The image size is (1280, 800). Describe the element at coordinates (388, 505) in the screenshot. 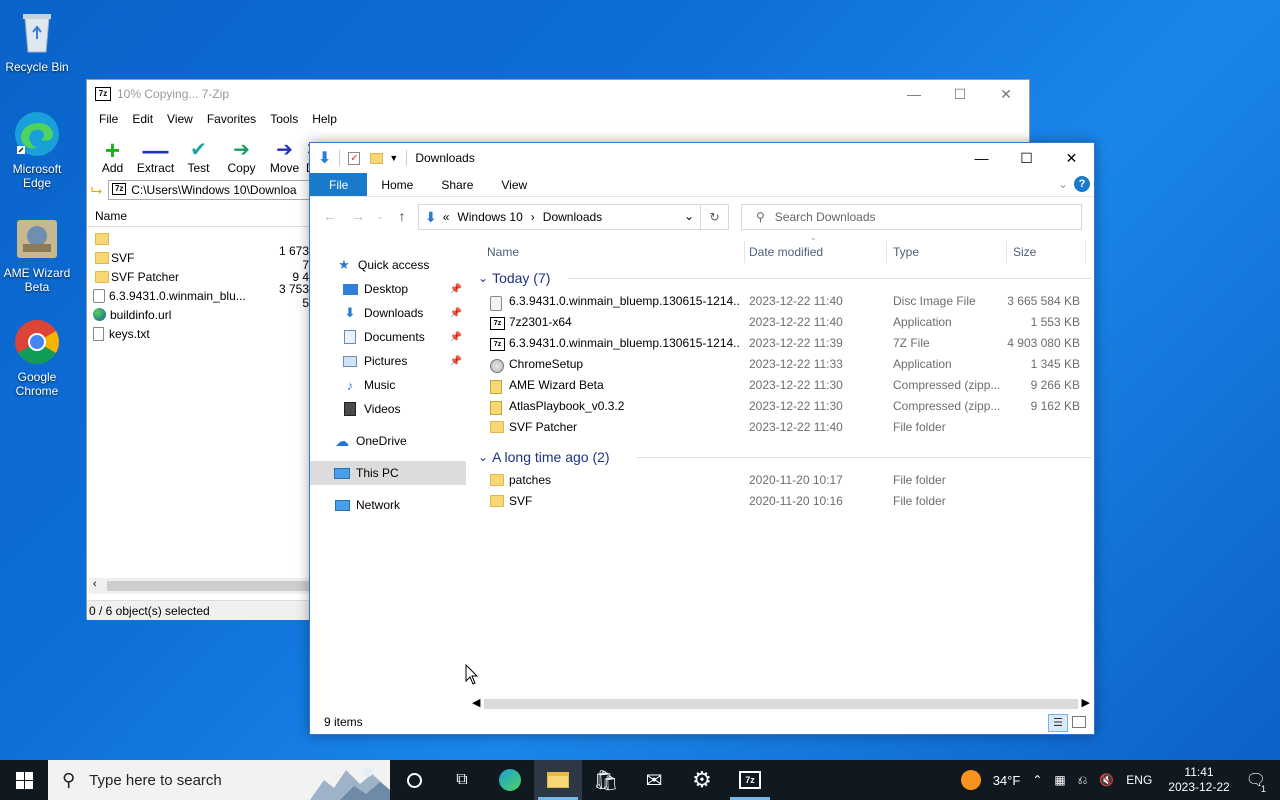

I see `nav-network: Network` at that location.